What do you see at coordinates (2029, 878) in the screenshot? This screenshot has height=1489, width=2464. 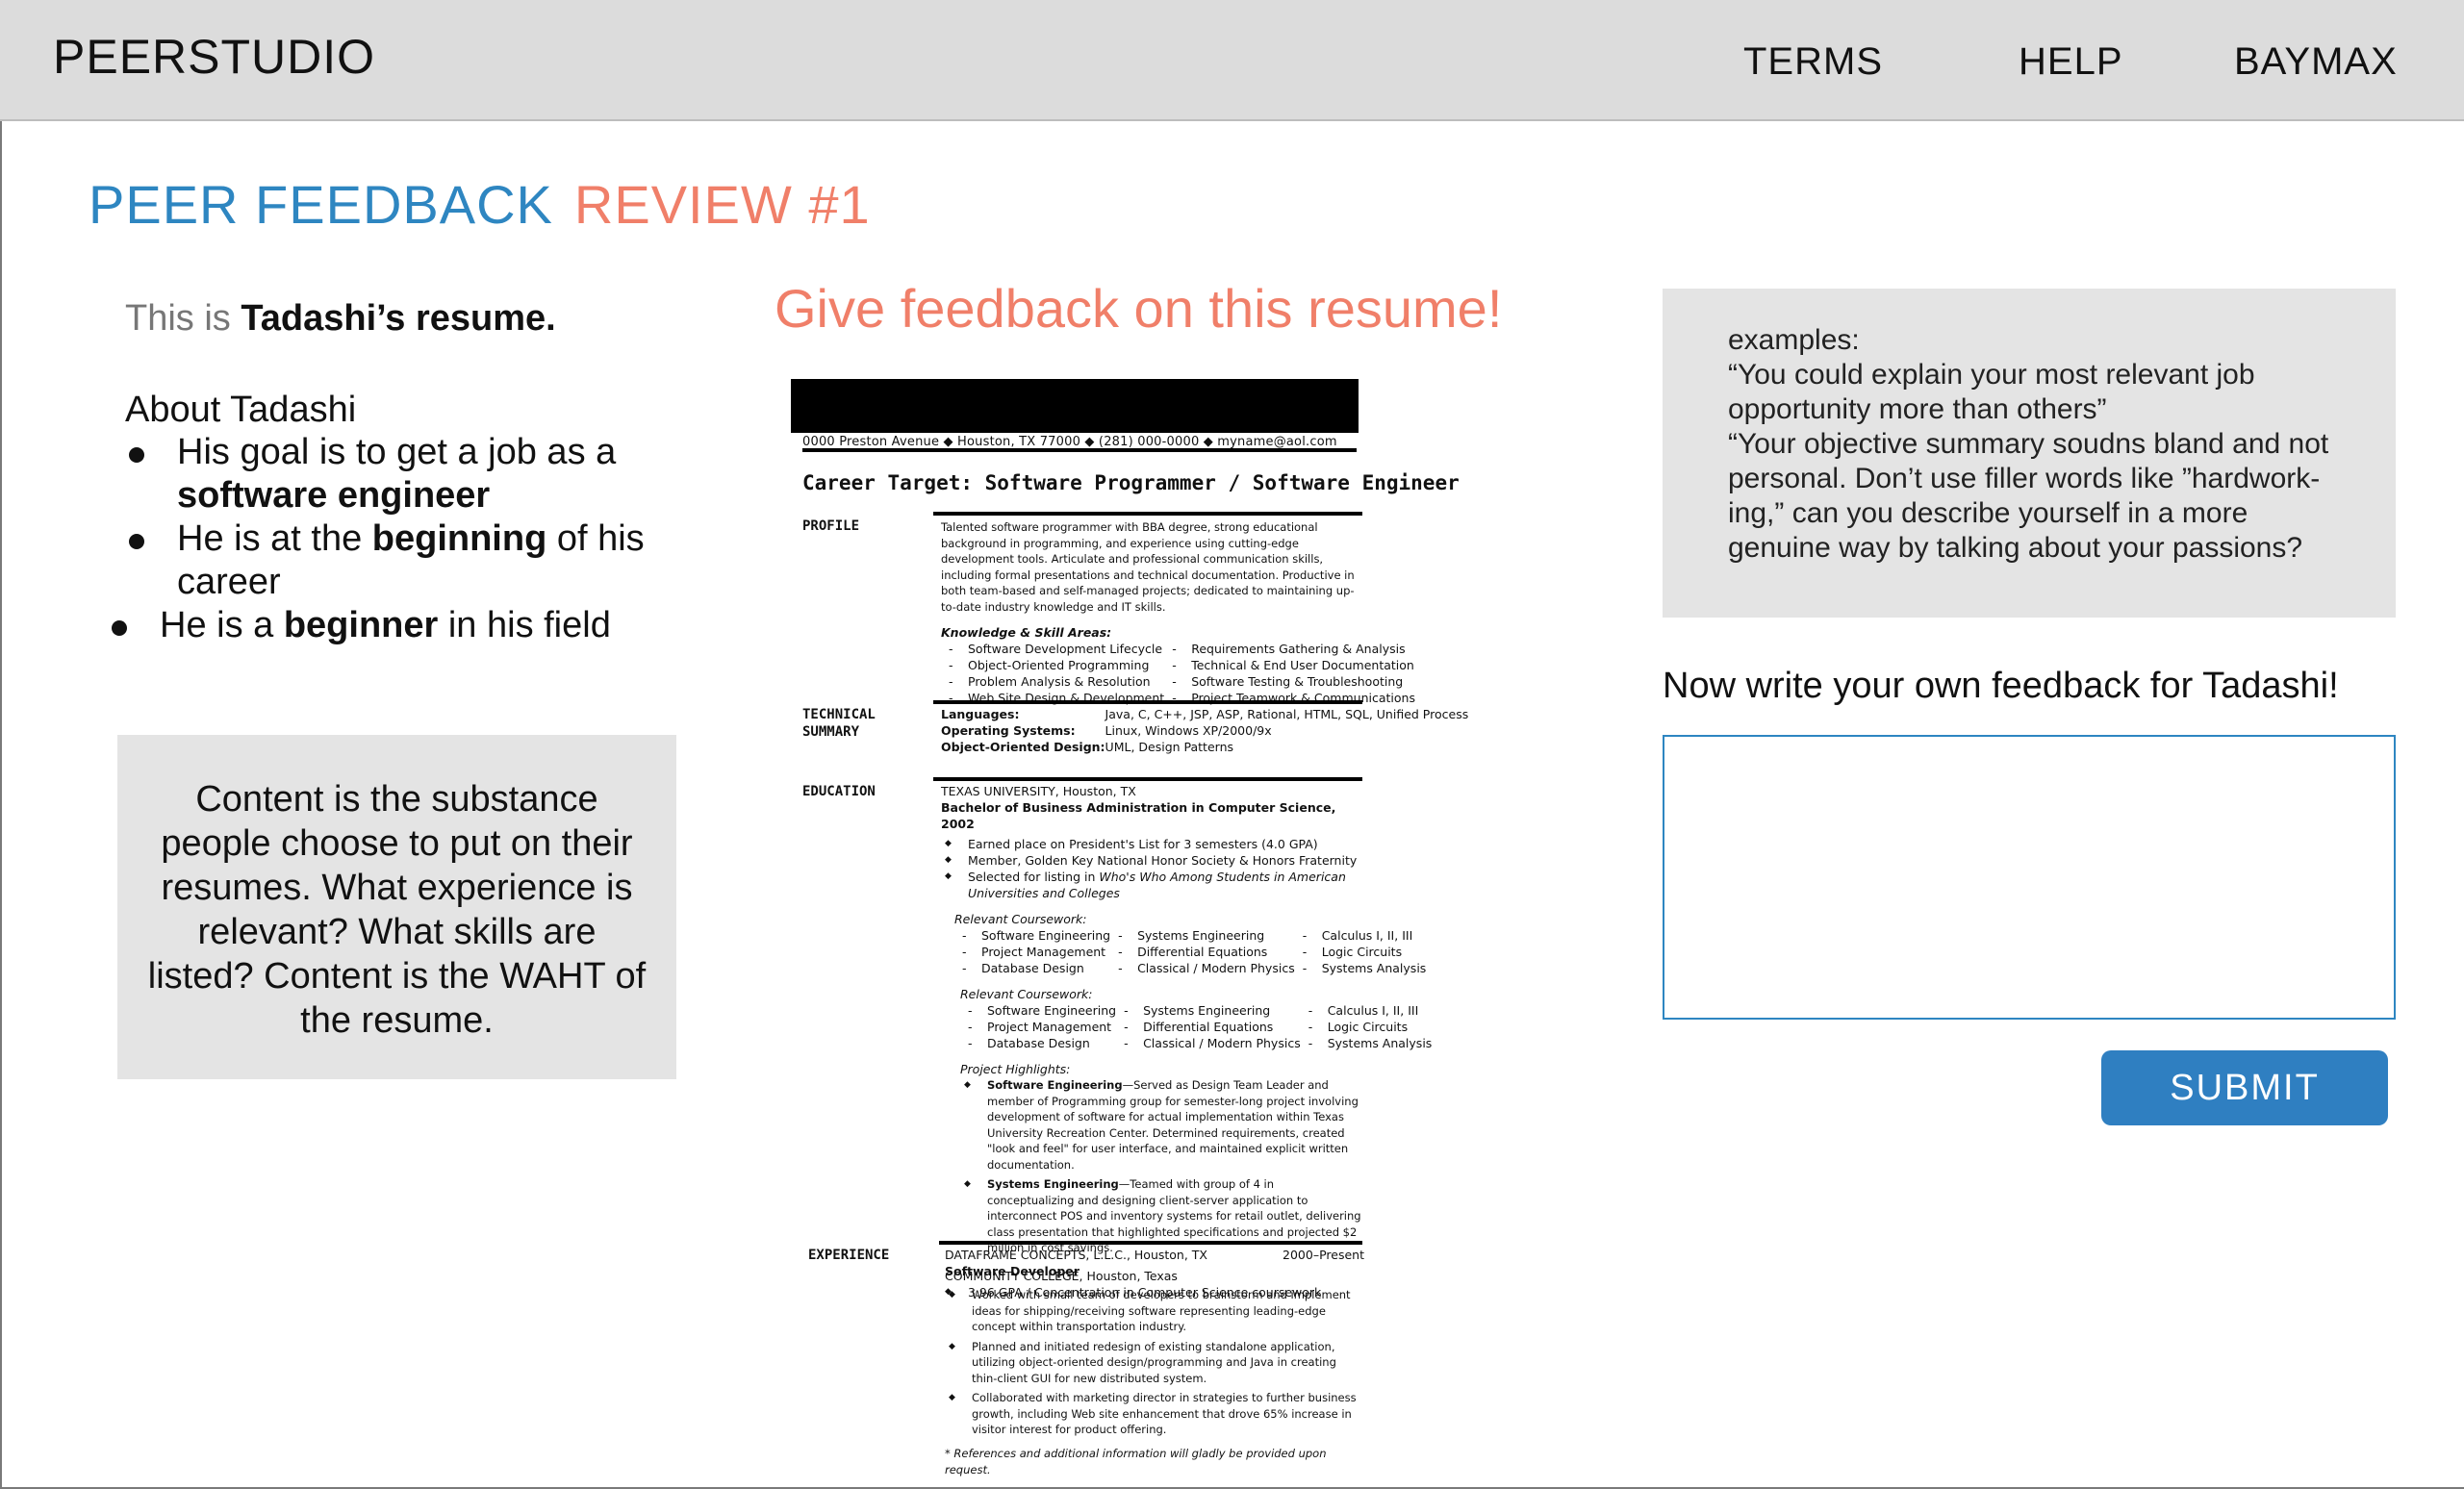 I see `feedback-input` at bounding box center [2029, 878].